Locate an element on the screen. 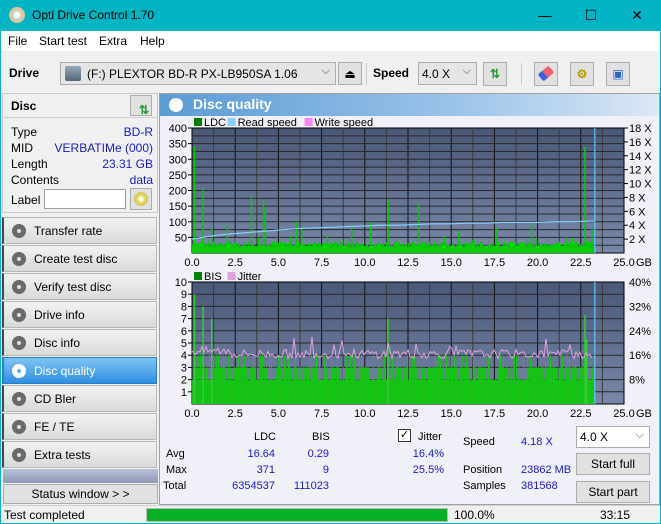 Image resolution: width=661 pixels, height=524 pixels. menu-file: File is located at coordinates (17, 41).